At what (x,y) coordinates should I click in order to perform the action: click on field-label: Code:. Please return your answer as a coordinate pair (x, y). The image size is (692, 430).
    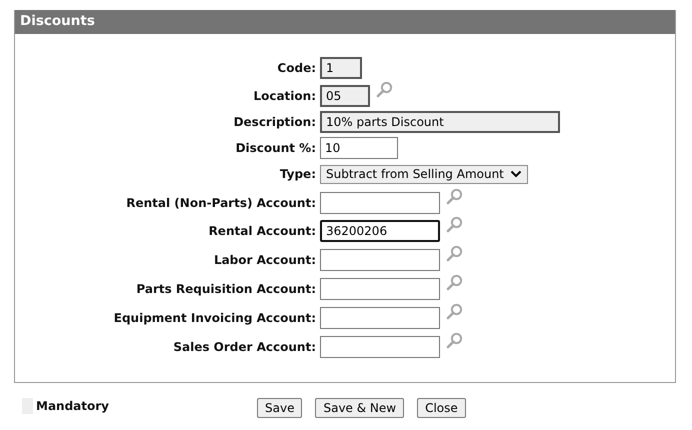
    Looking at the image, I should click on (296, 68).